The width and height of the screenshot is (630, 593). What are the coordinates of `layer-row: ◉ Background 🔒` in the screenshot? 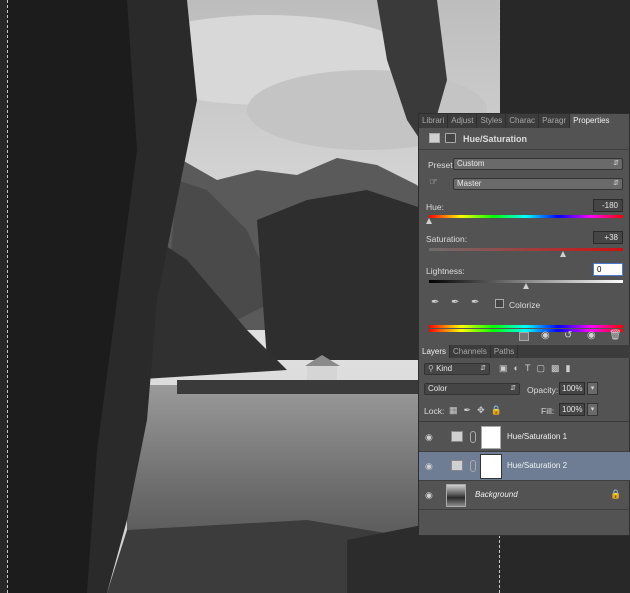 It's located at (524, 495).